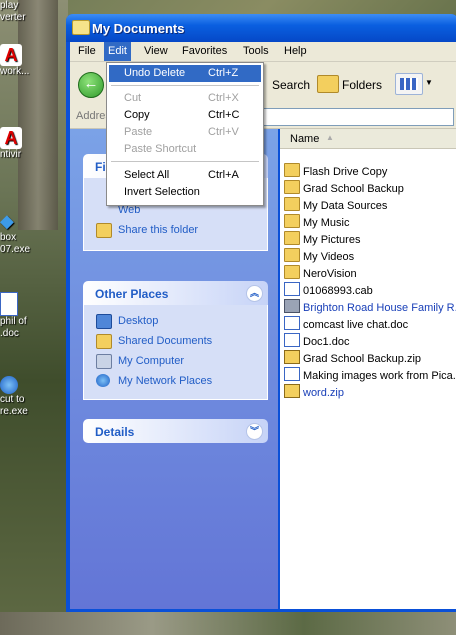 Image resolution: width=456 pixels, height=635 pixels. I want to click on list-item: My Data Sources, so click(370, 205).